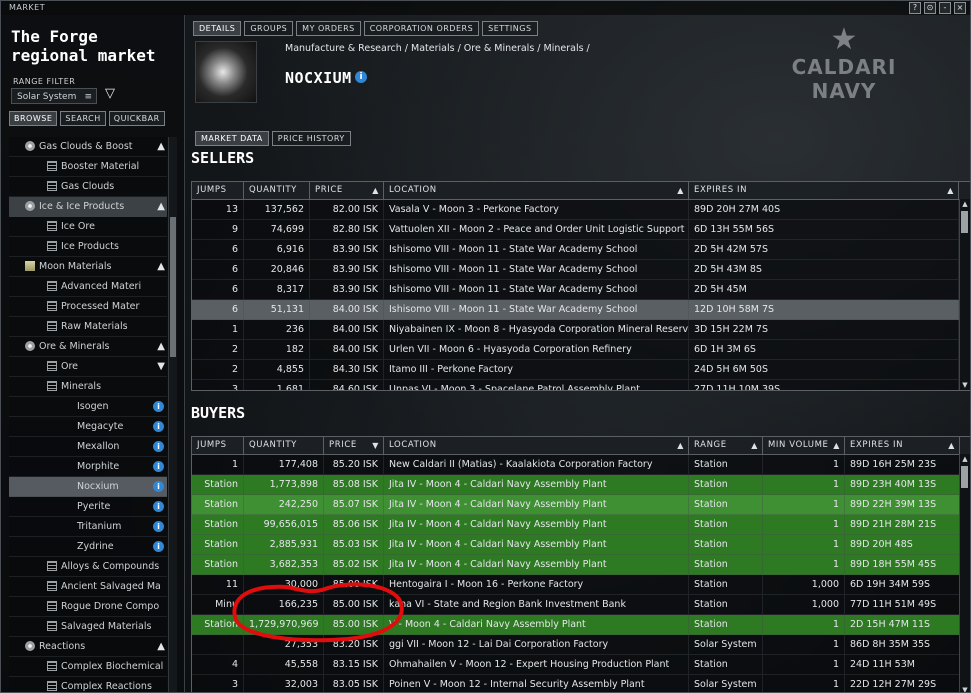 This screenshot has width=971, height=693. What do you see at coordinates (172, 414) in the screenshot?
I see `tree-scrollbar` at bounding box center [172, 414].